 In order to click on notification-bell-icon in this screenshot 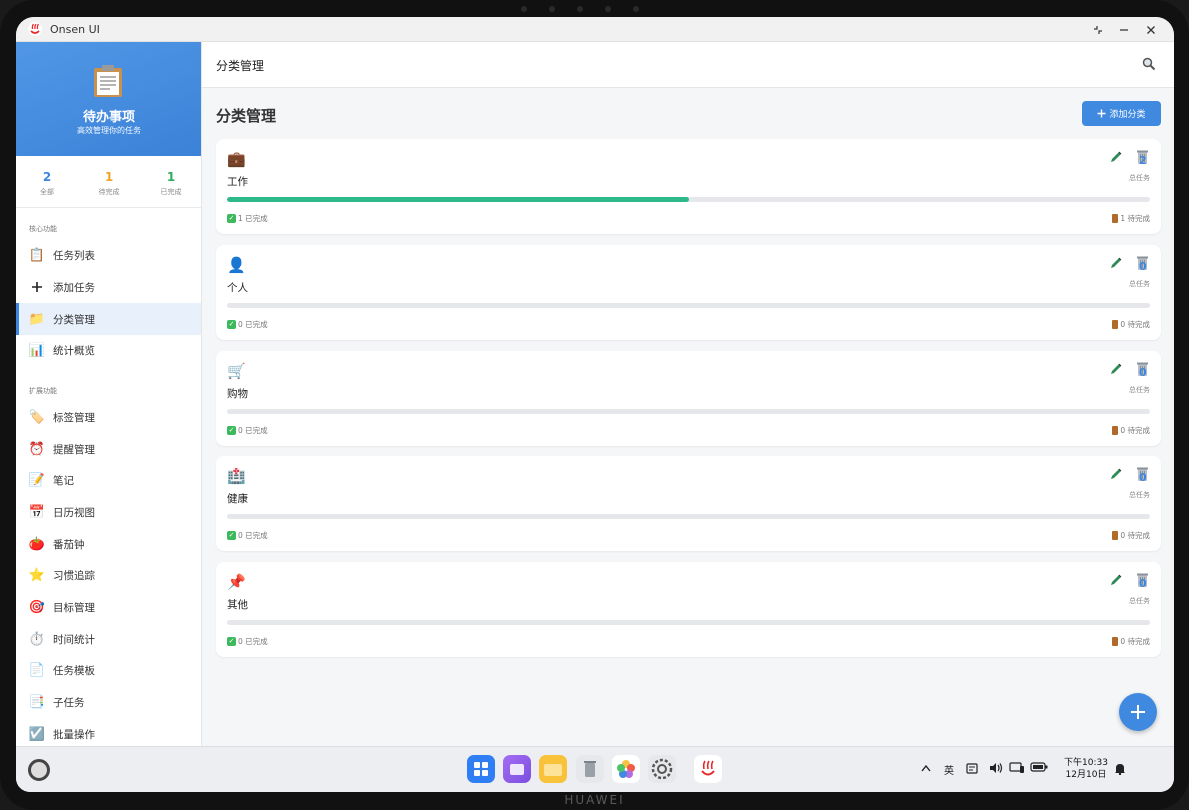, I will do `click(1120, 770)`.